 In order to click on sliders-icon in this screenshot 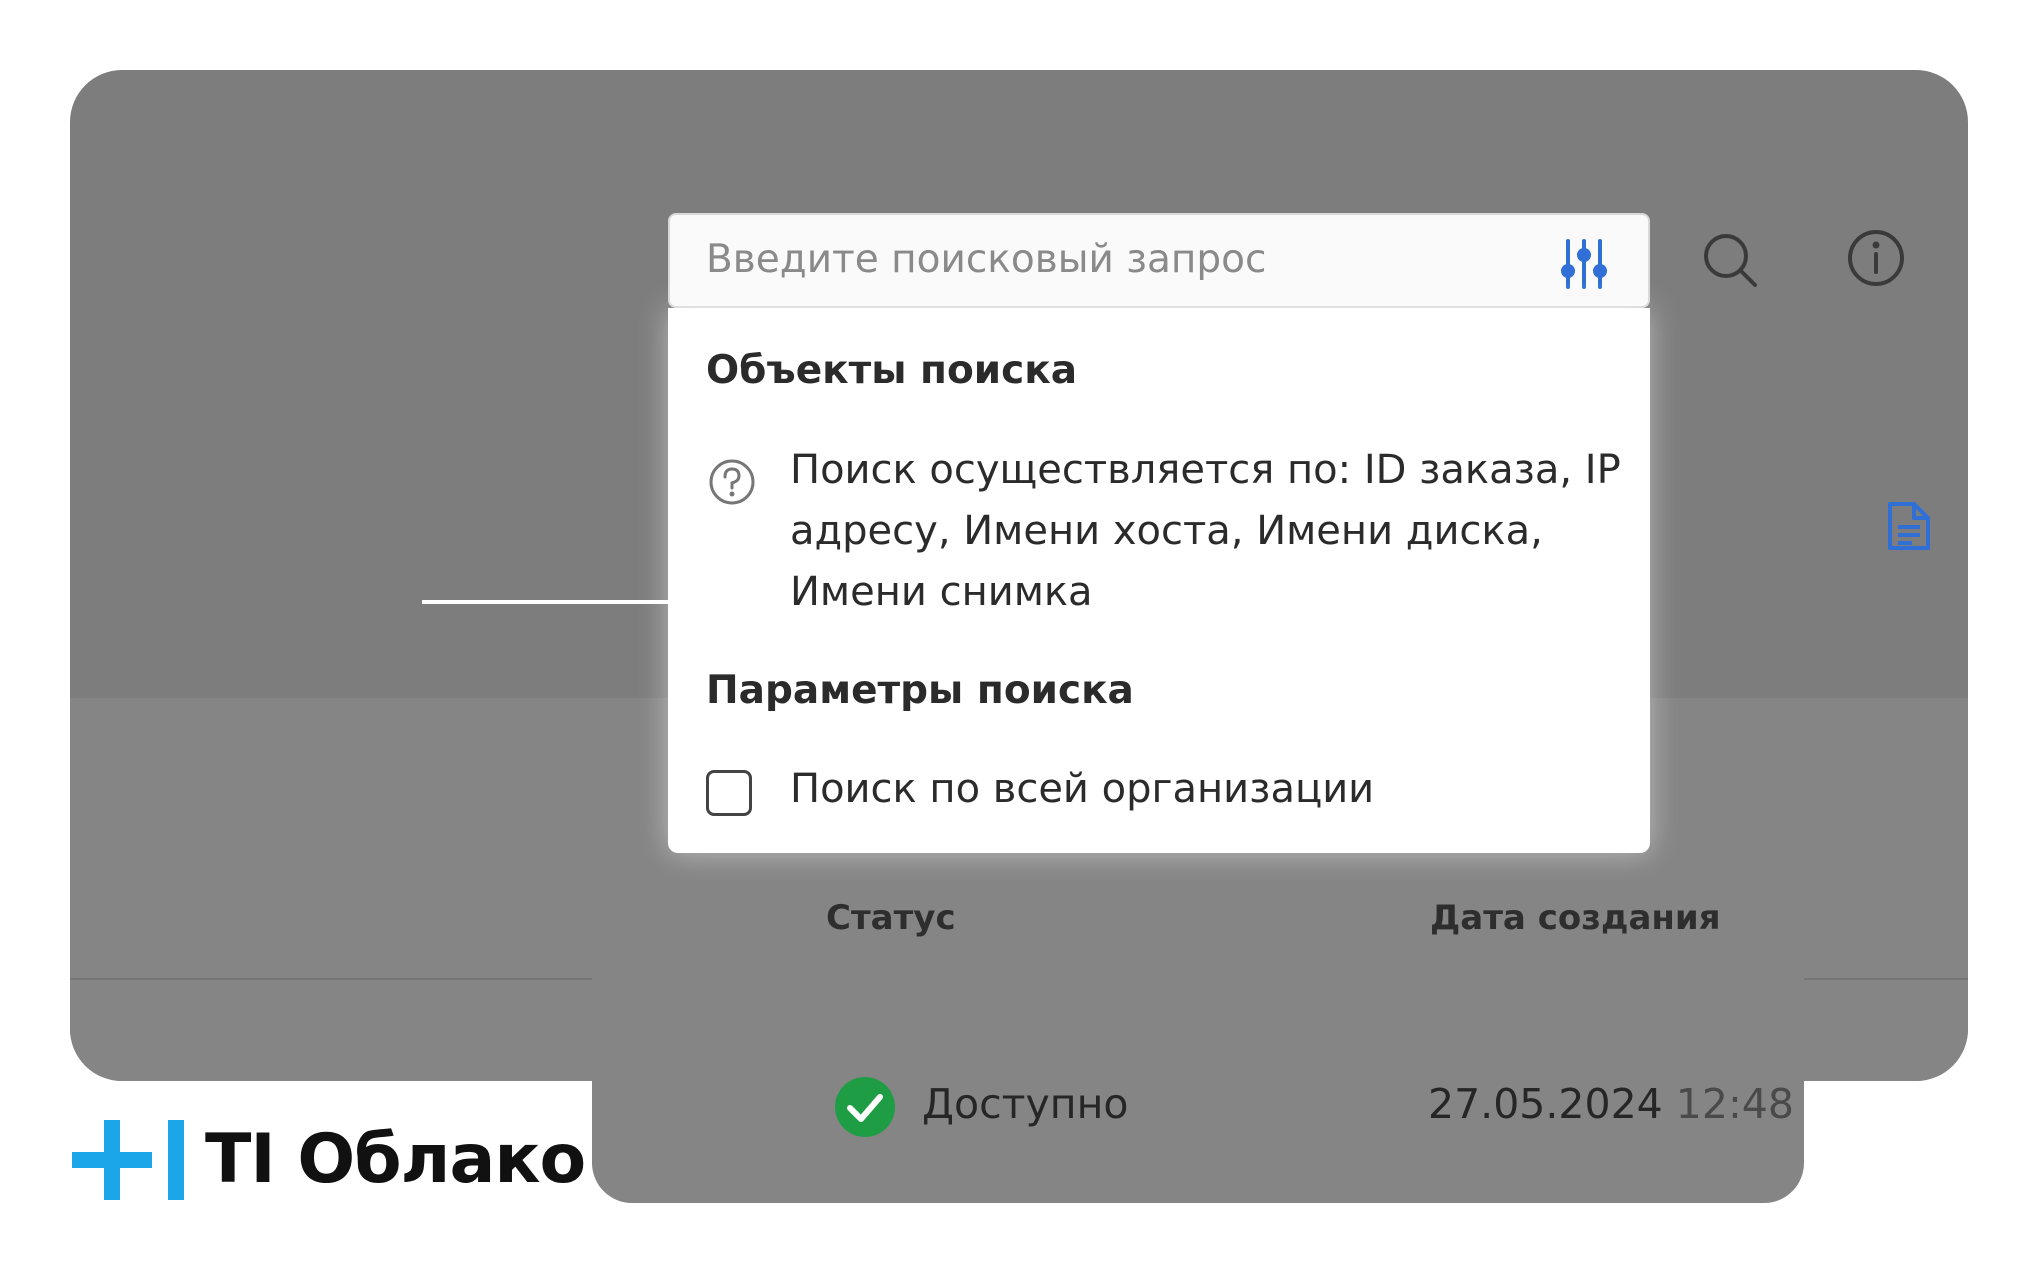, I will do `click(1584, 266)`.